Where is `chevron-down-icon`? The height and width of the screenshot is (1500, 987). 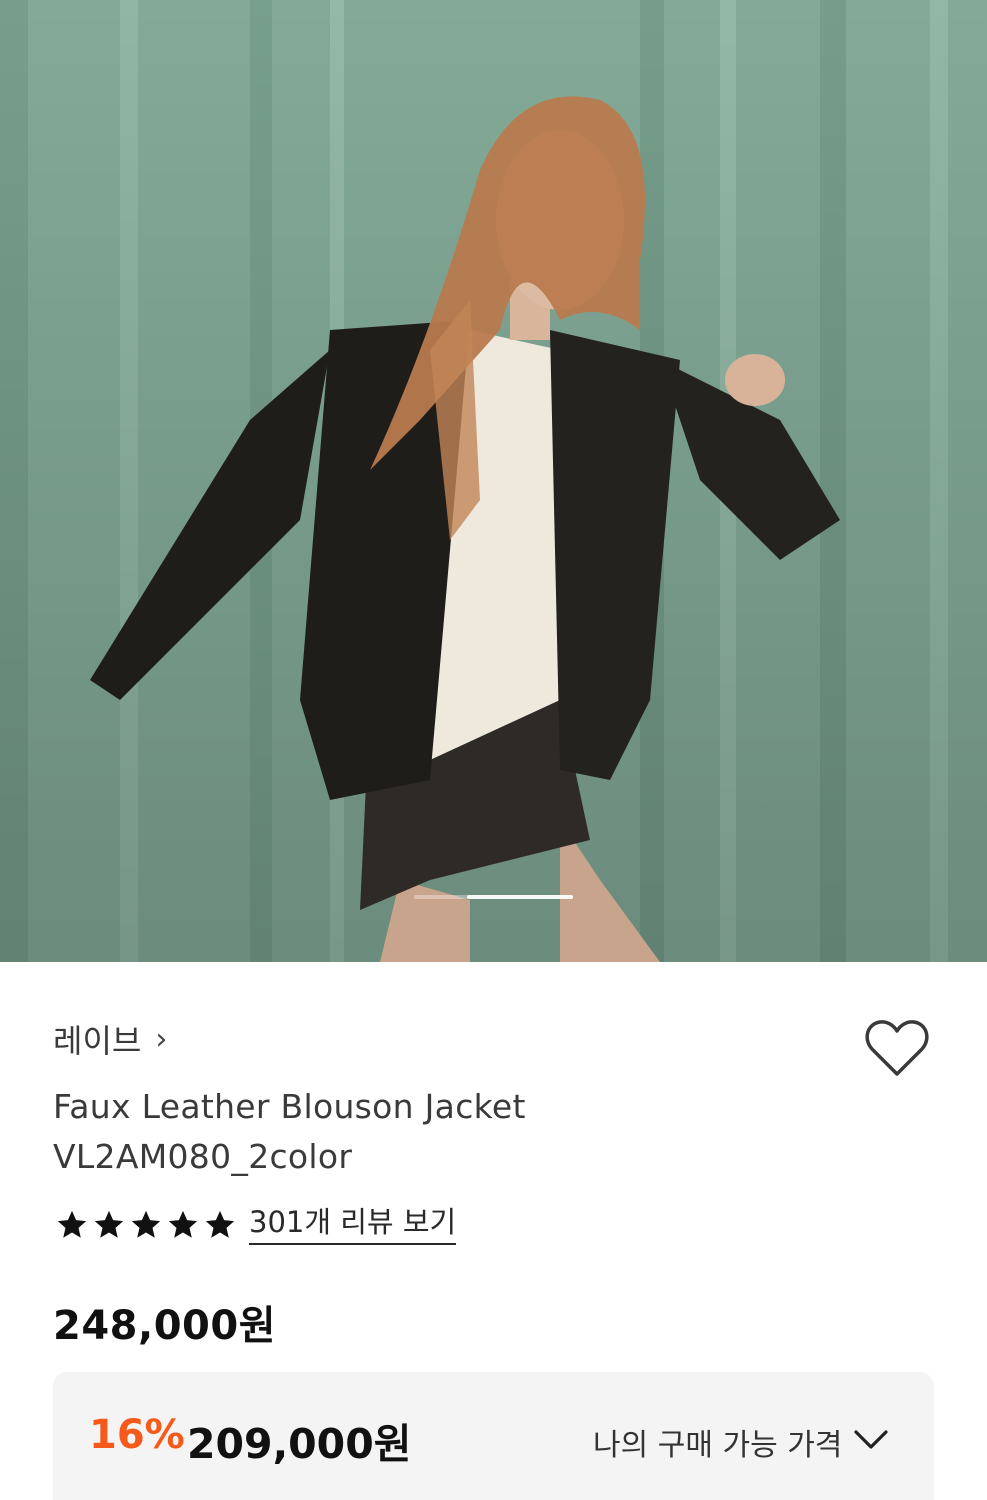
chevron-down-icon is located at coordinates (871, 1439).